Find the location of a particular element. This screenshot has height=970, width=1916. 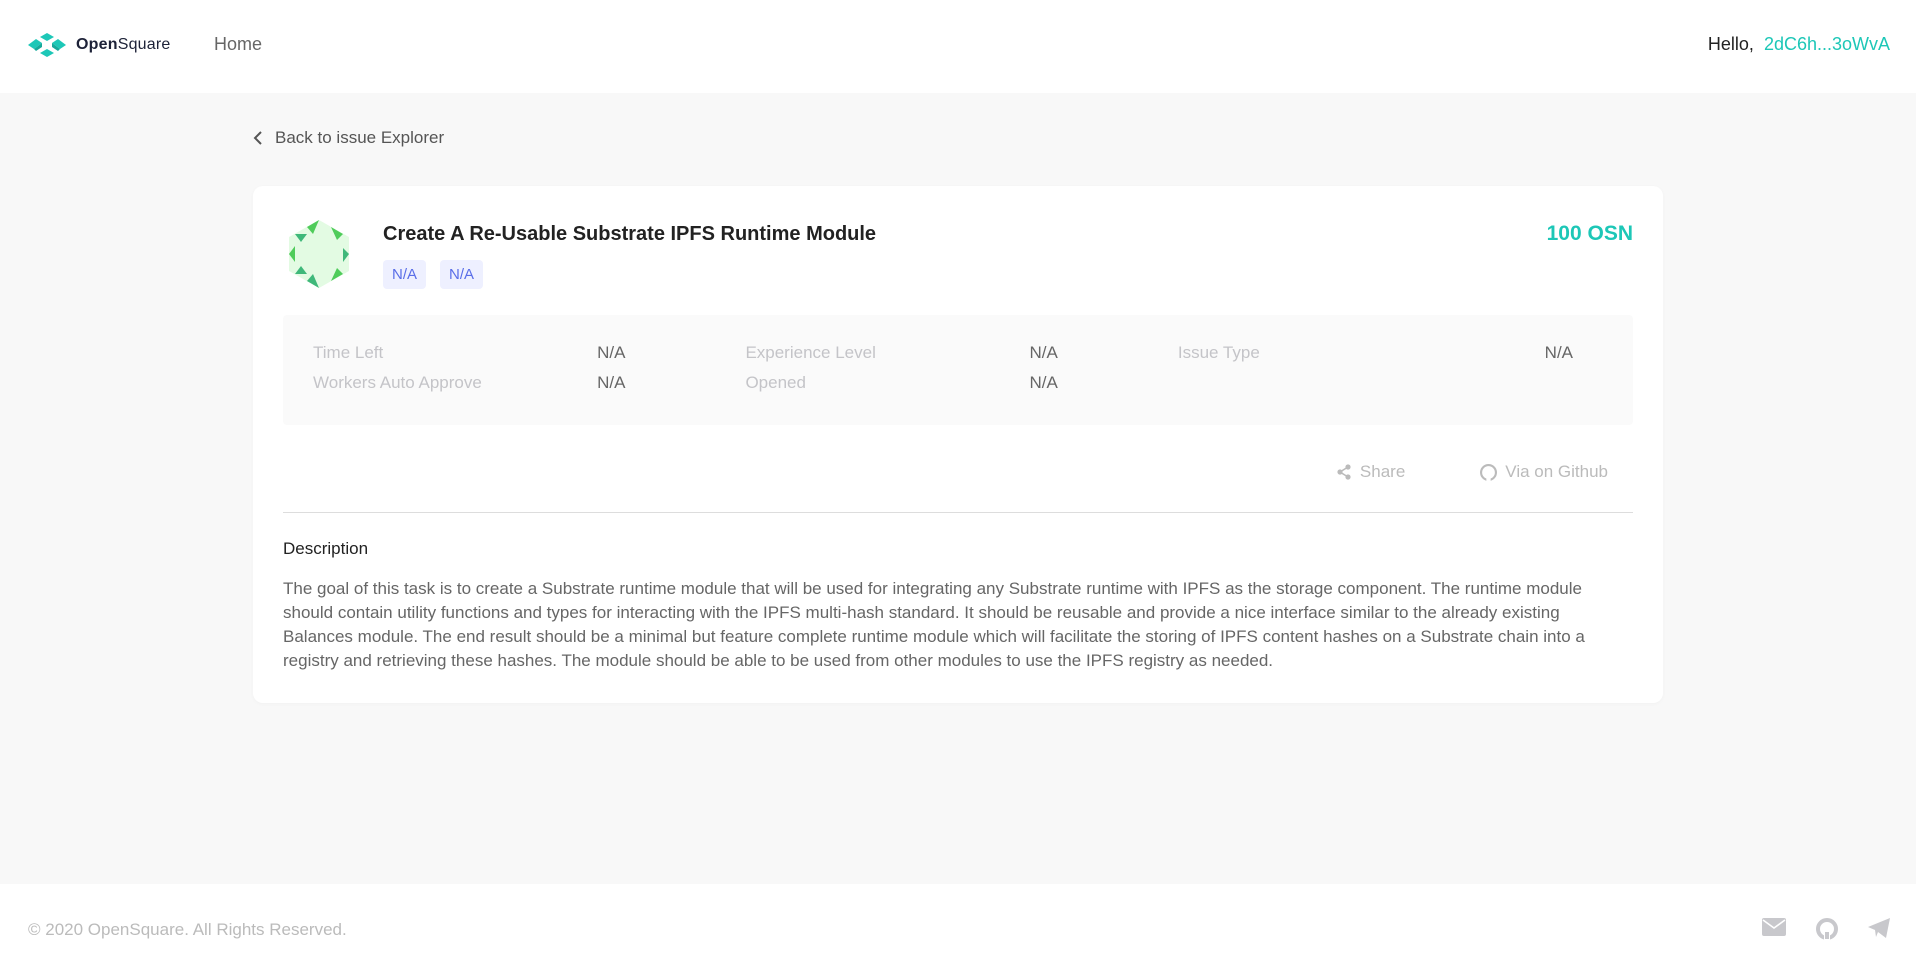

brand-part-square: Square is located at coordinates (144, 44).